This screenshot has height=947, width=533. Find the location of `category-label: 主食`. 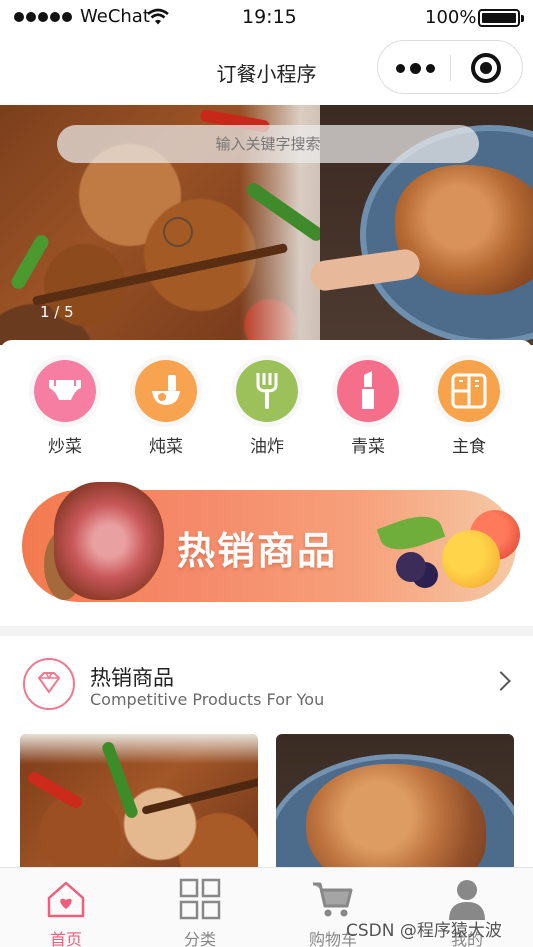

category-label: 主食 is located at coordinates (469, 447).